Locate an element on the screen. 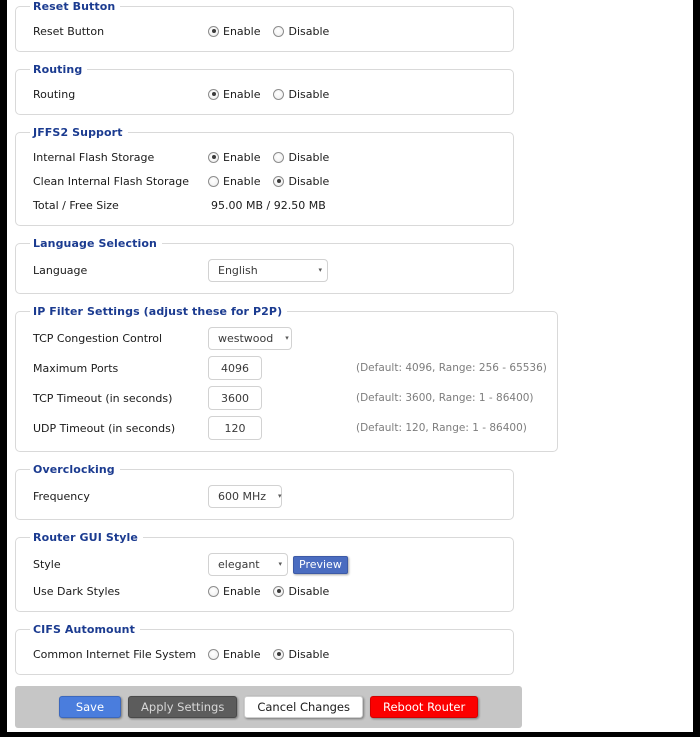  total-free-size-field: 95.00 MB / 92.50 MB is located at coordinates (278, 205).